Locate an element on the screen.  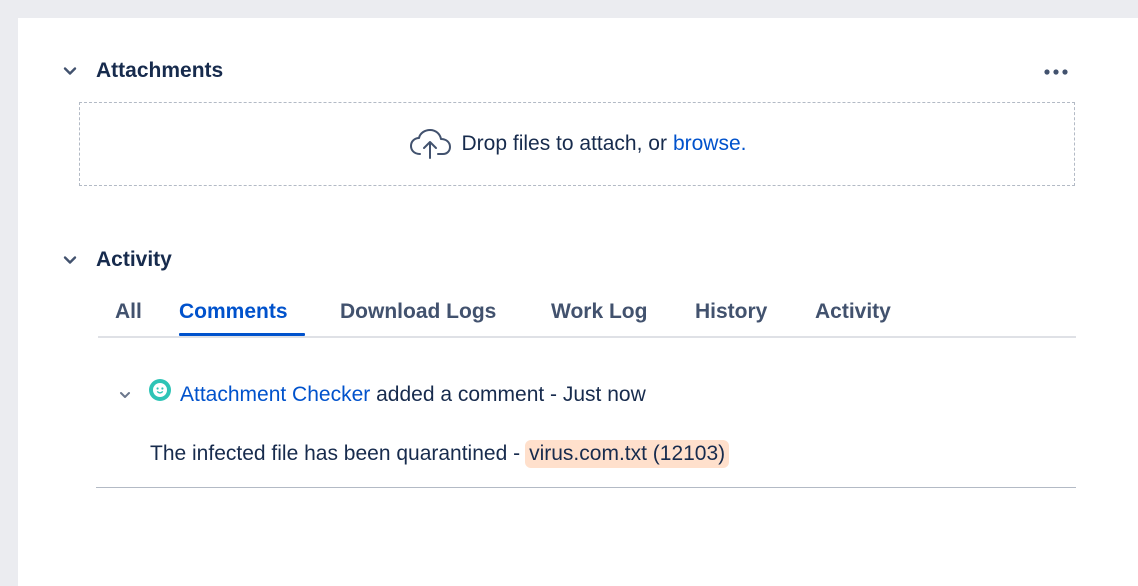
tab-comments: Comments is located at coordinates (233, 312).